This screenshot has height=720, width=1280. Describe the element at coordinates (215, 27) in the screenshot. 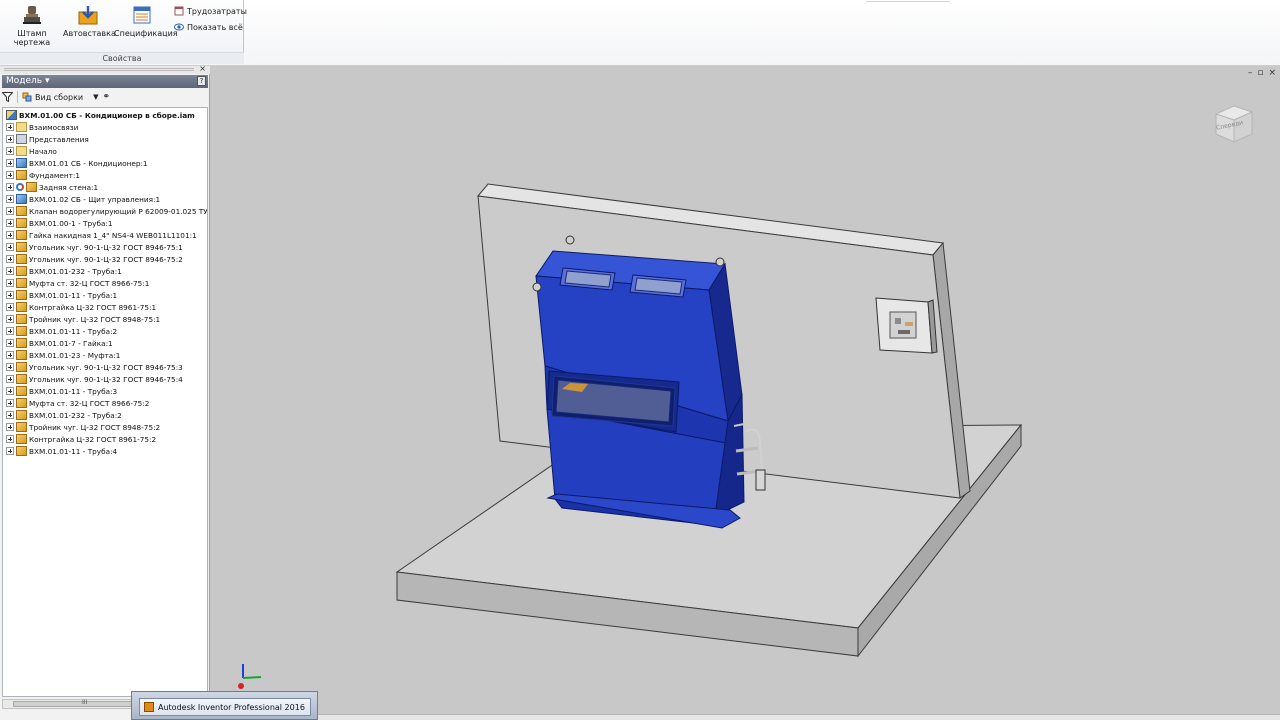

I see `show-all-label: Показать всё` at that location.